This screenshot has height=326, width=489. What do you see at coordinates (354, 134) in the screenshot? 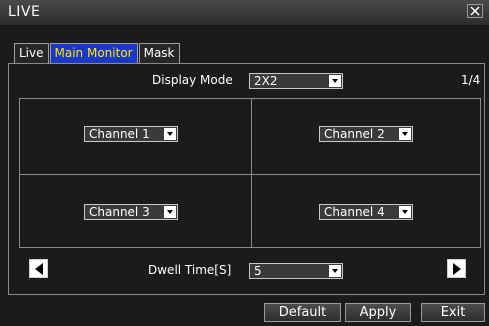
I see `channel-2-value: Channel 2` at bounding box center [354, 134].